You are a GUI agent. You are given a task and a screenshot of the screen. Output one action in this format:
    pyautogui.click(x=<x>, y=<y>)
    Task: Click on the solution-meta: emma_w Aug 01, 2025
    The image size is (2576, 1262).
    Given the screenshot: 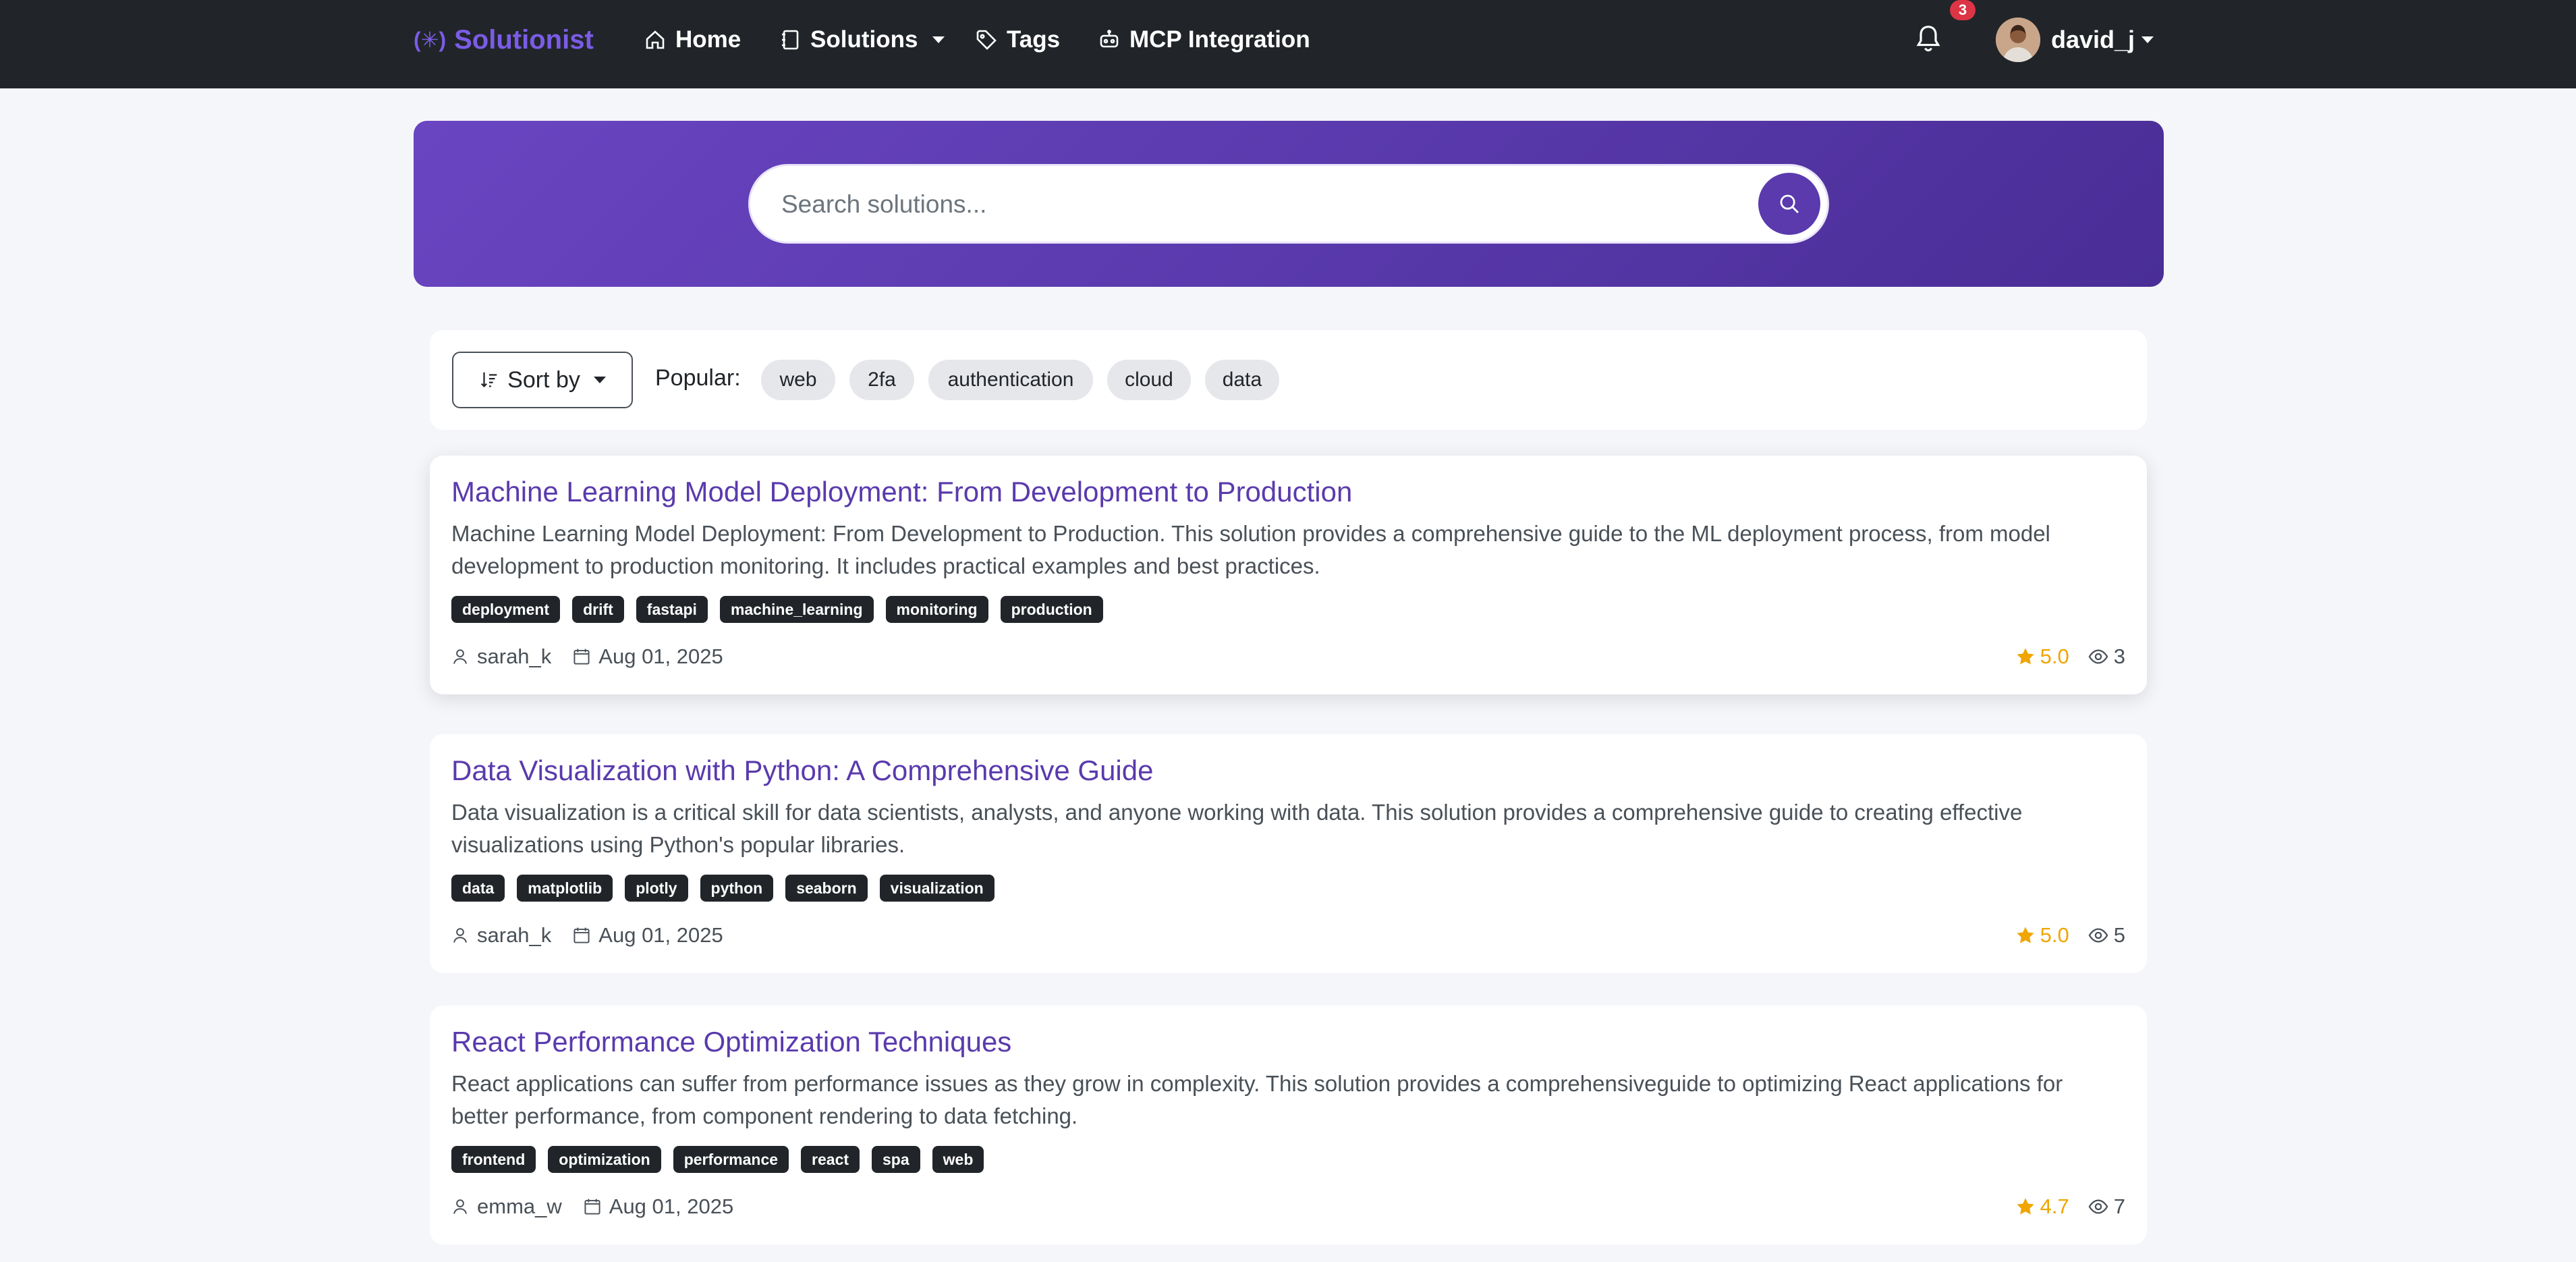 What is the action you would take?
    pyautogui.click(x=592, y=1207)
    